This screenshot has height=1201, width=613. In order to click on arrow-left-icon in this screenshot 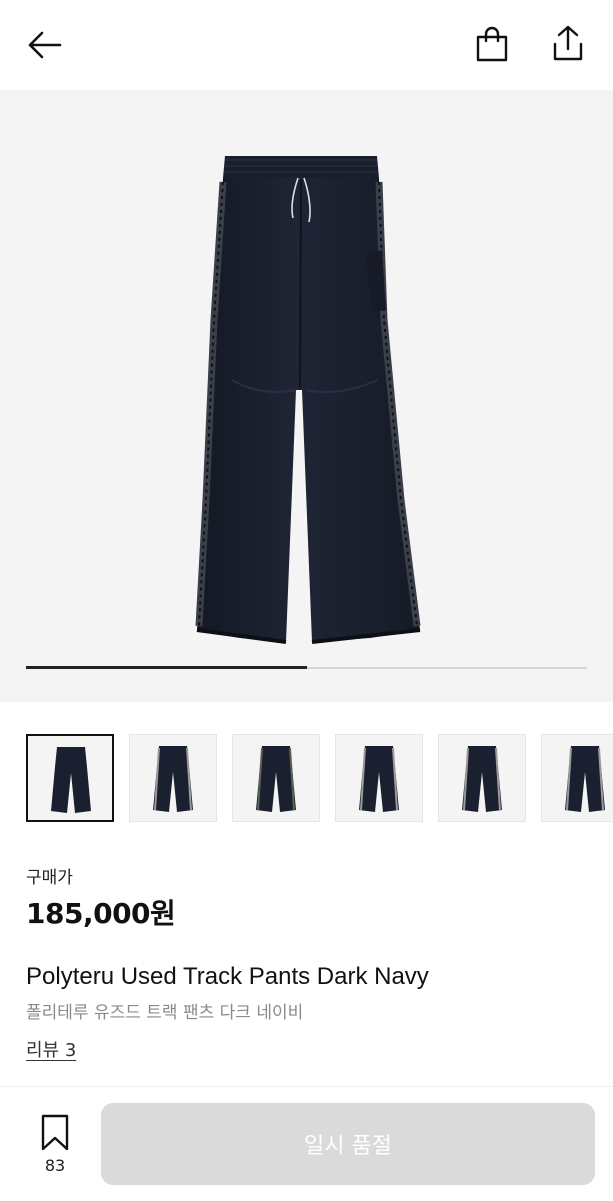, I will do `click(45, 45)`.